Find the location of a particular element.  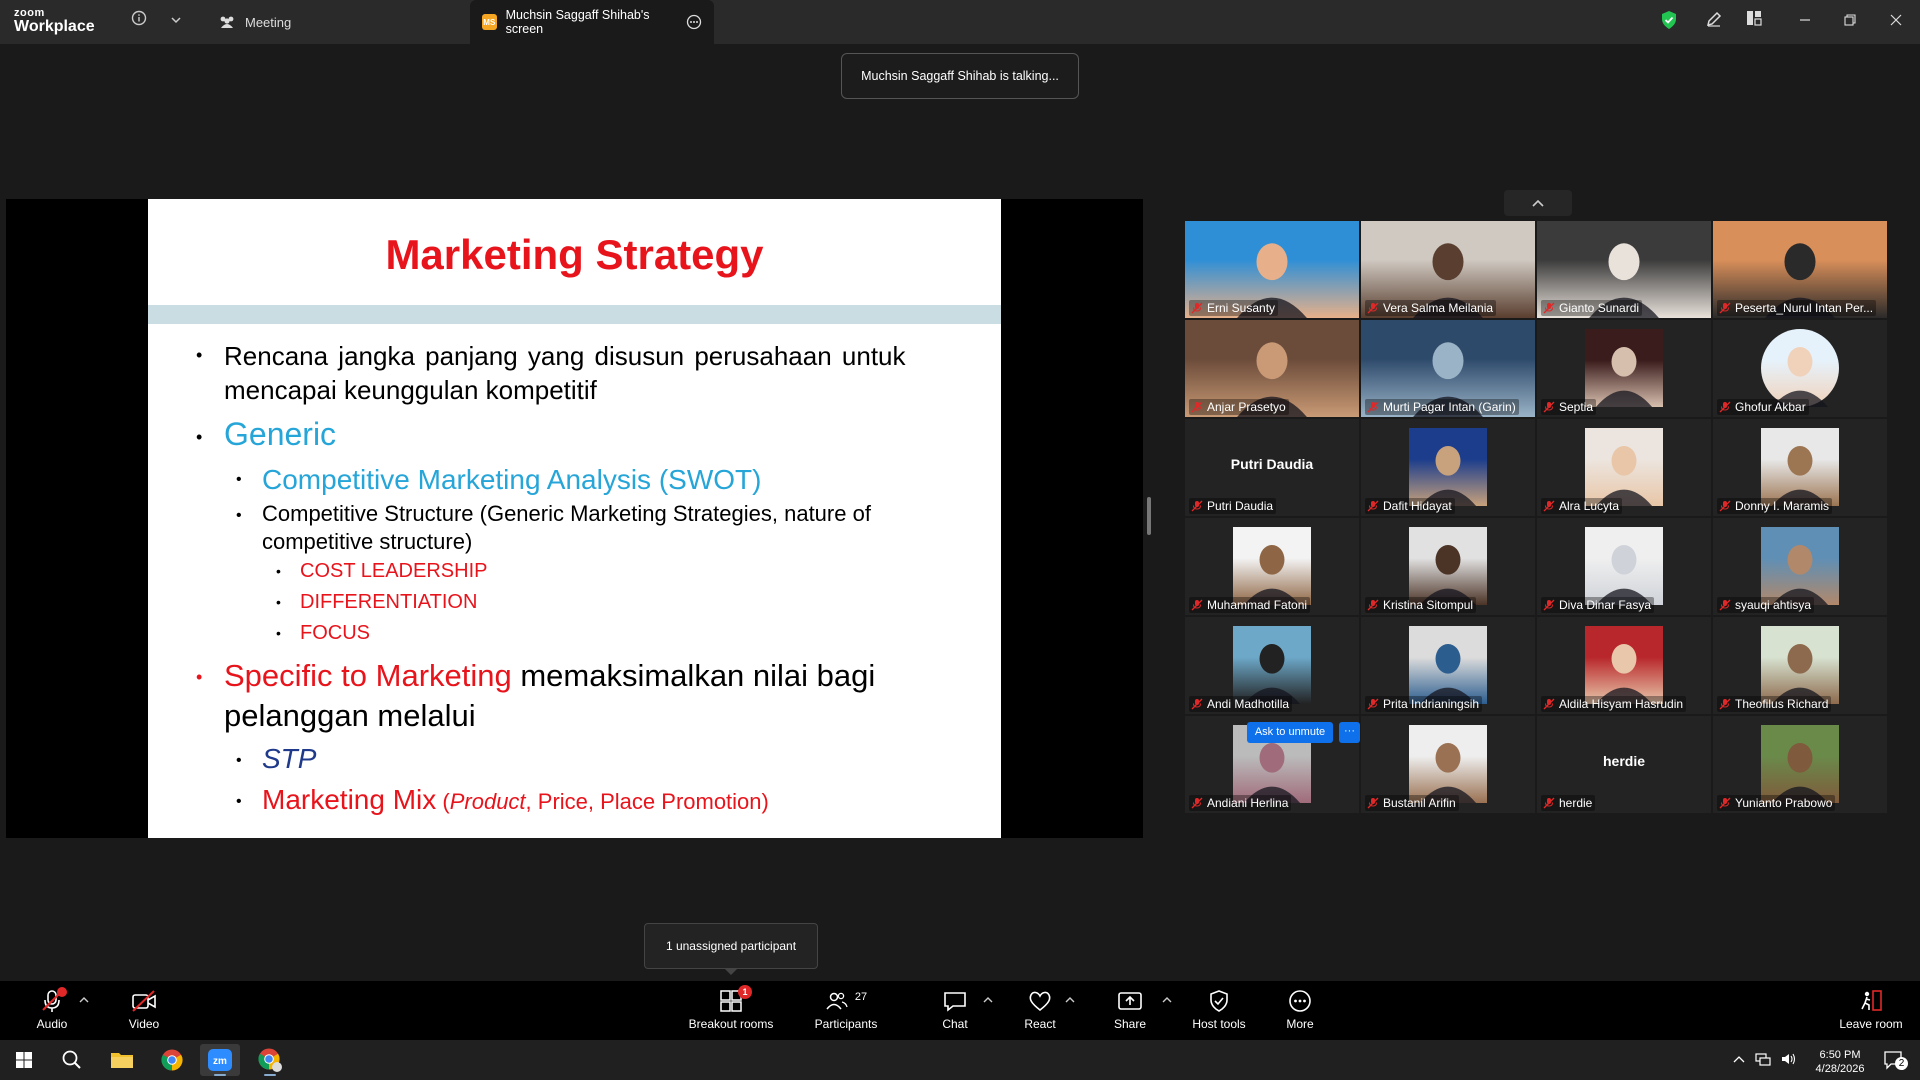

participant-name: Ghofur Akbar is located at coordinates (1770, 407).